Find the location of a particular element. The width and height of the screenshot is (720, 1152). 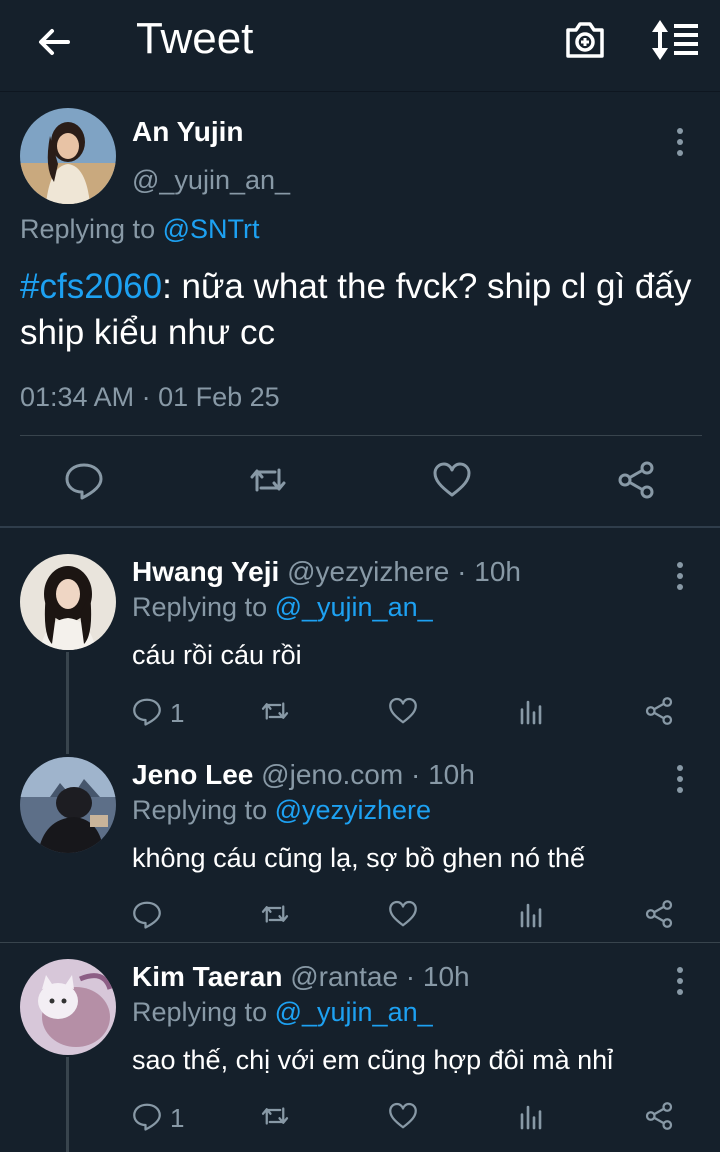

reply-header: Kim Taeran @rantae · 10h is located at coordinates (301, 977).